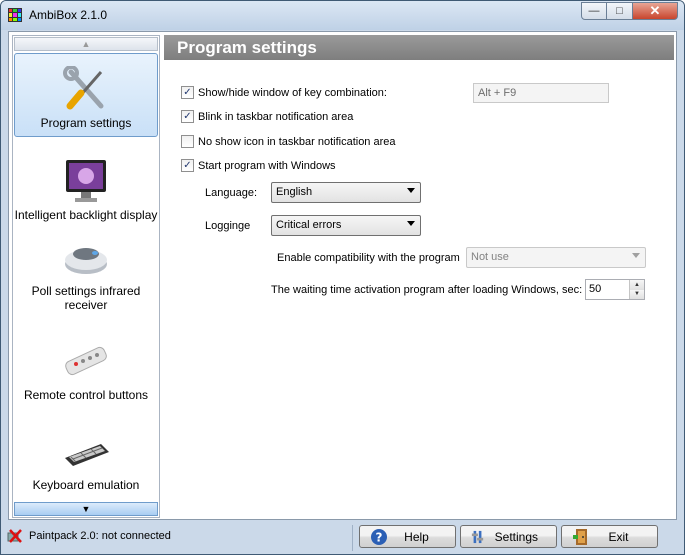 The width and height of the screenshot is (685, 555). Describe the element at coordinates (187, 141) in the screenshot. I see `no-show-icon-checkbox` at that location.